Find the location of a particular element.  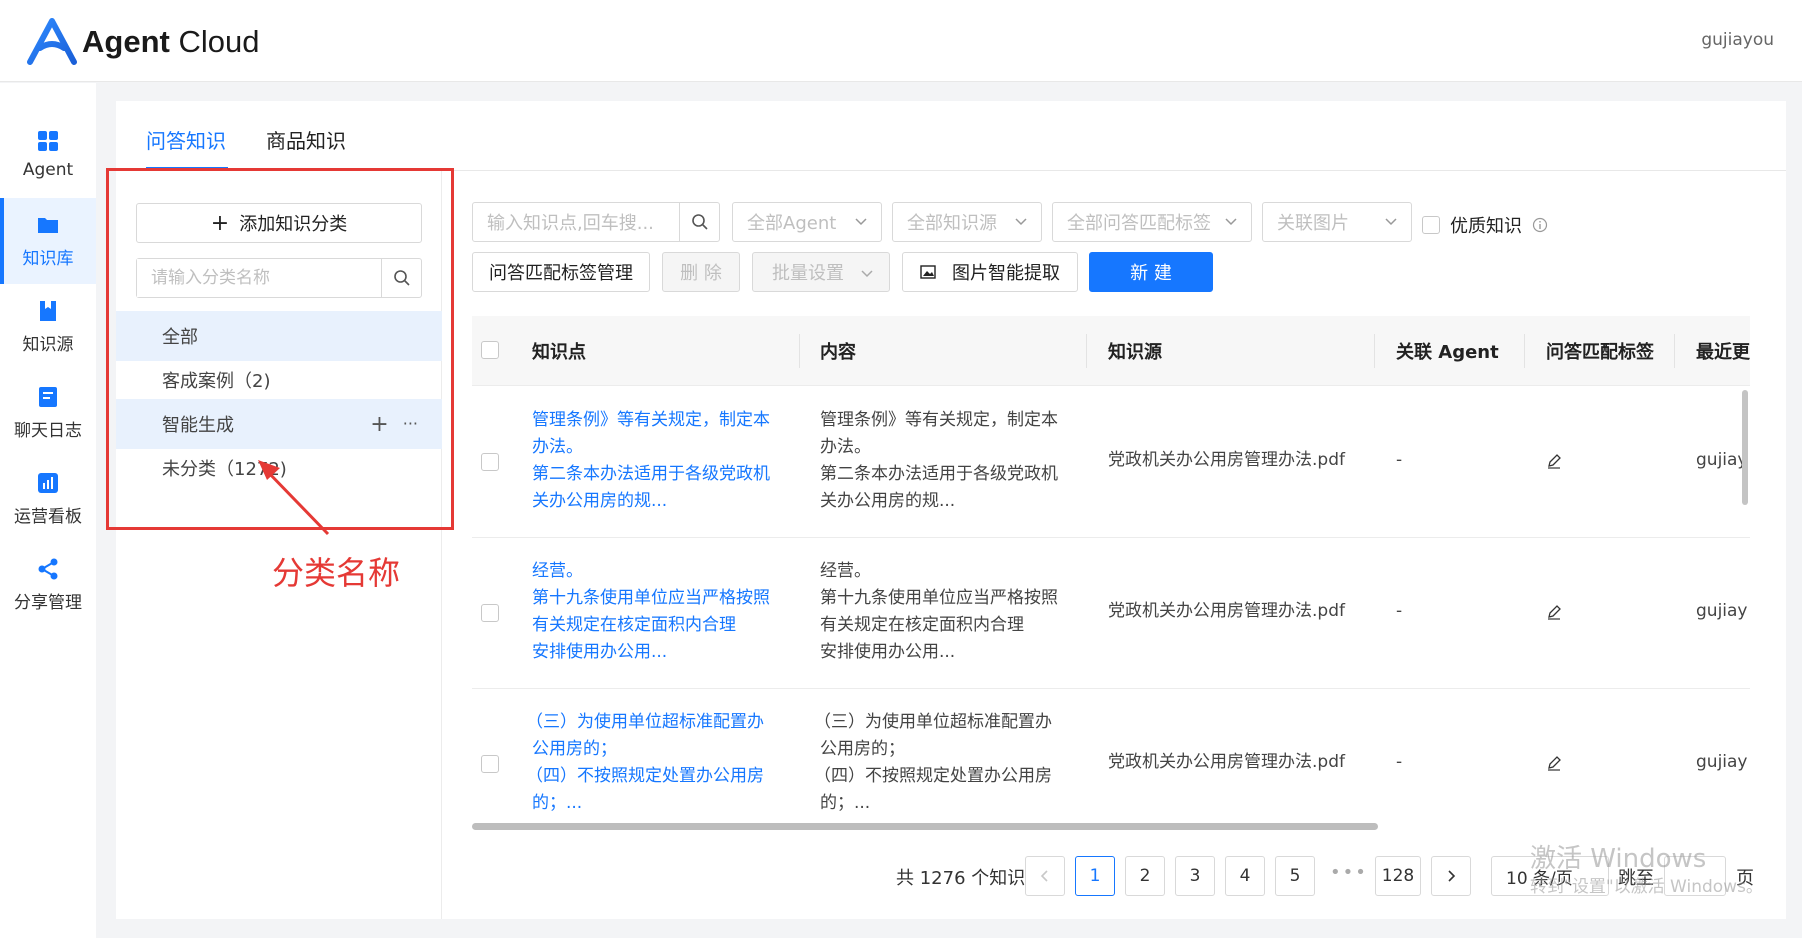

brand-name: Agent Cloud is located at coordinates (171, 41).